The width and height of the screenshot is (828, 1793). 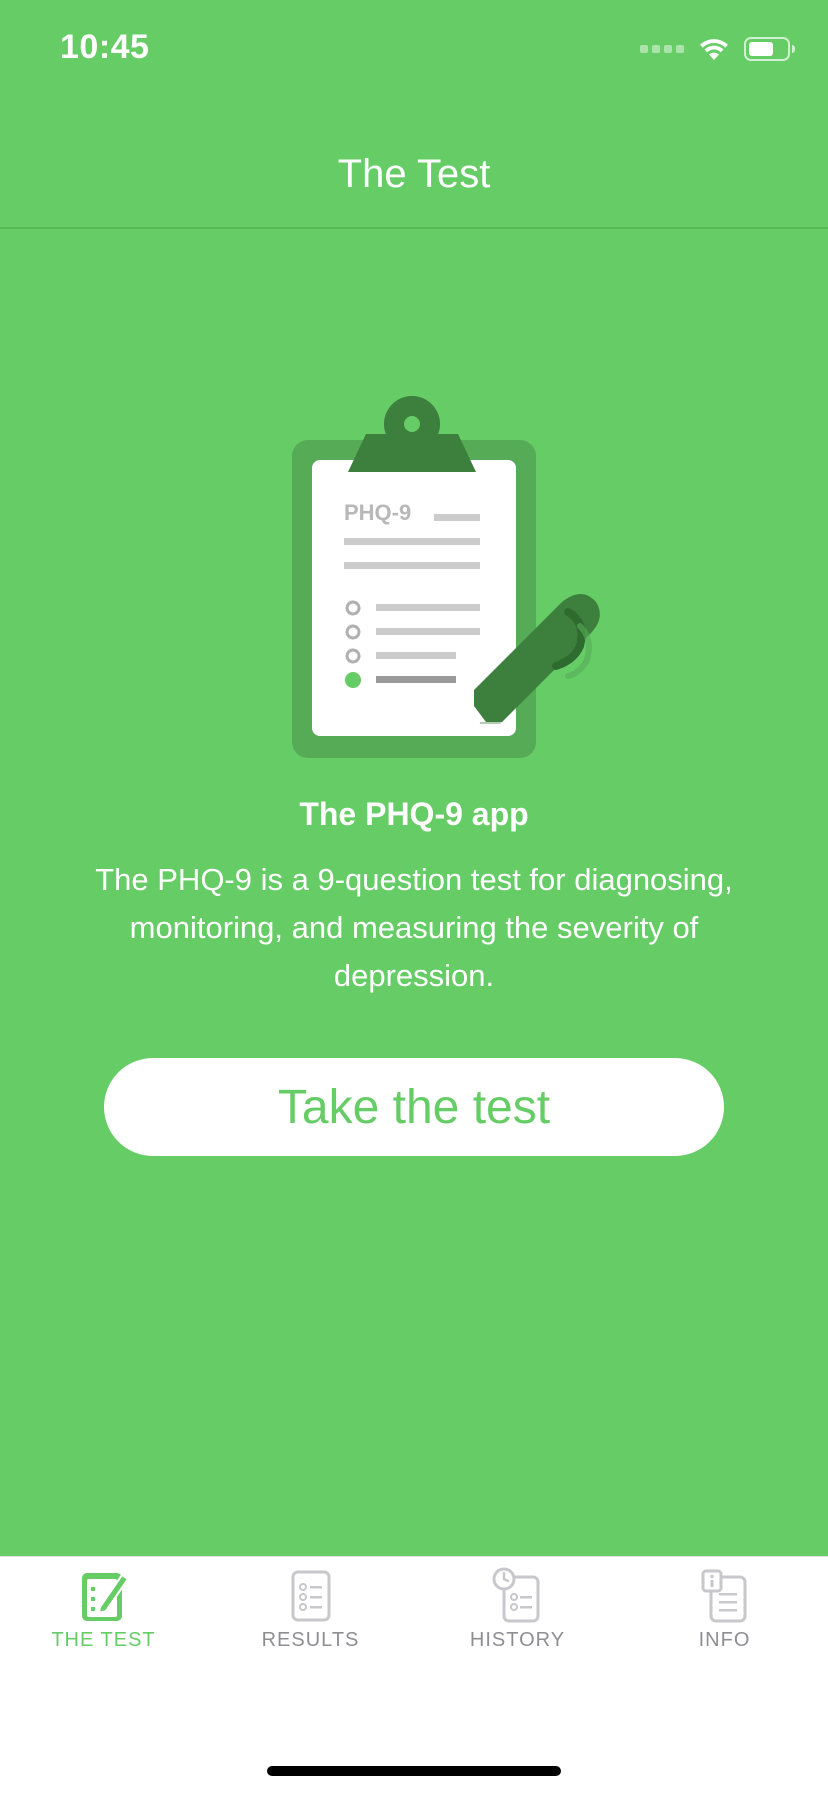 I want to click on clock-checklist-icon, so click(x=515, y=1595).